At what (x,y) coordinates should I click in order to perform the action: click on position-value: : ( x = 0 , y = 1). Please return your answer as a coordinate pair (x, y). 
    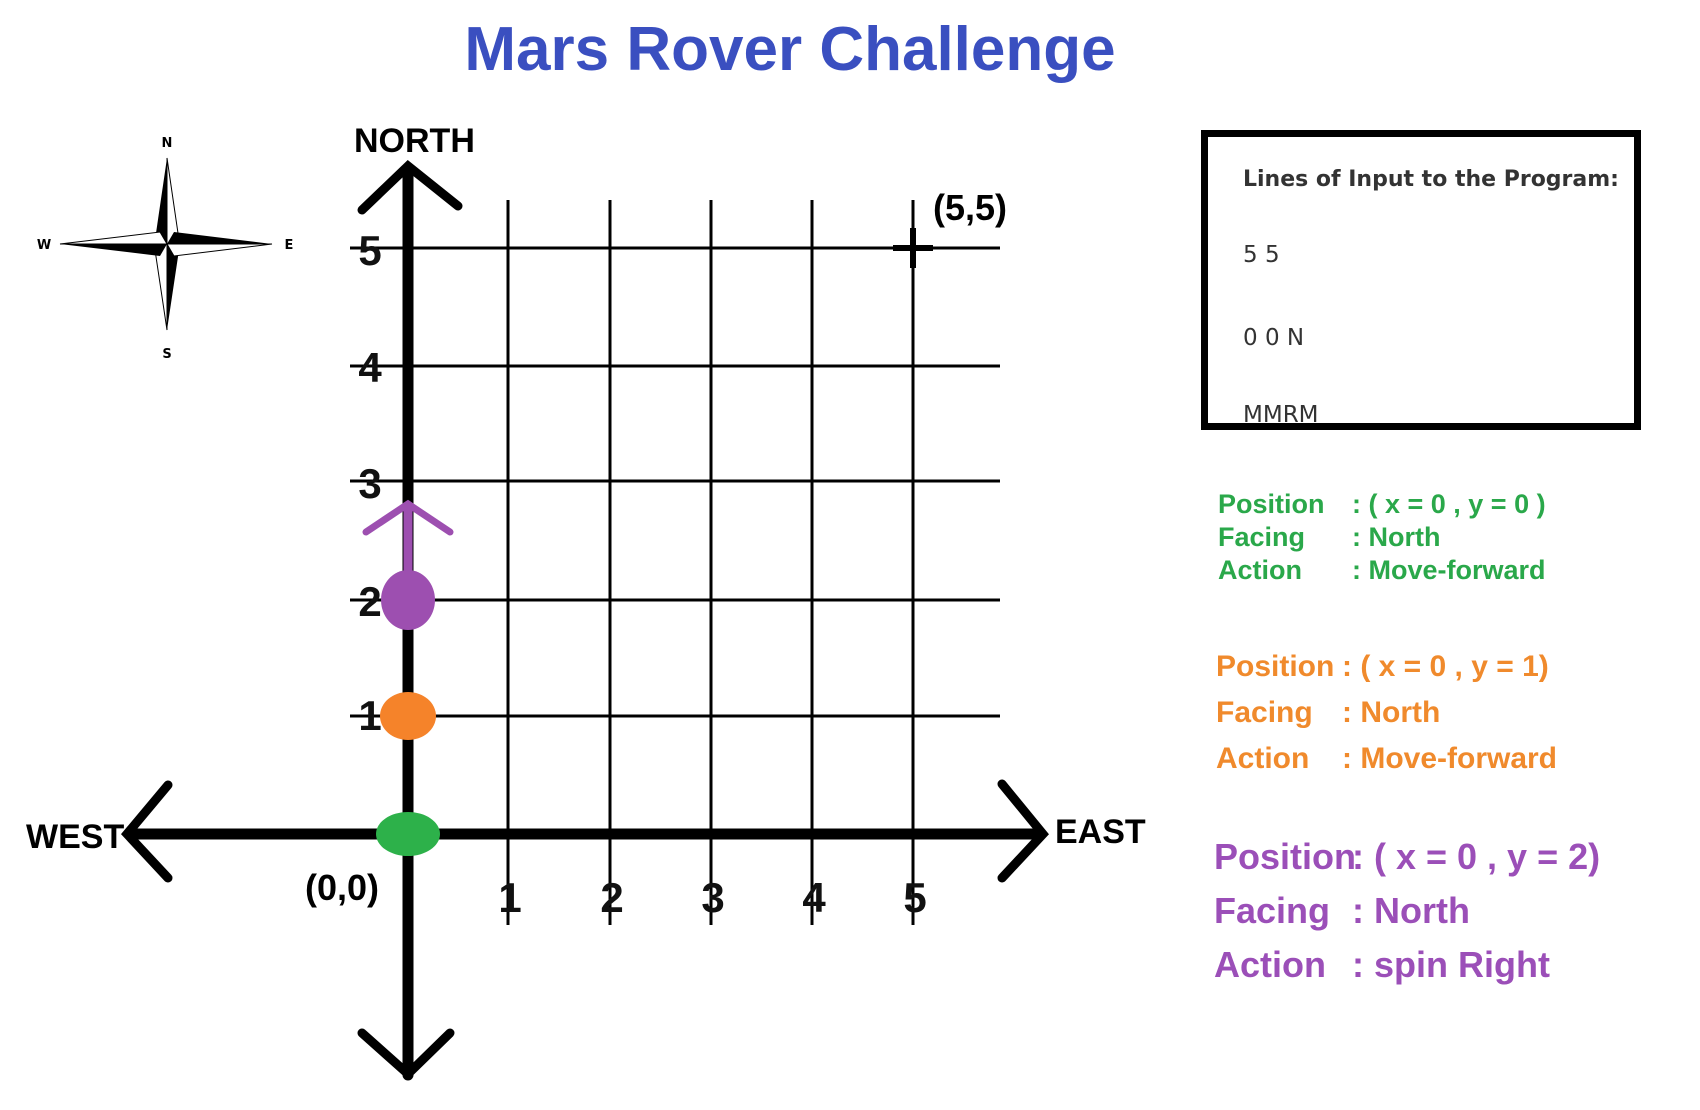
    Looking at the image, I should click on (1445, 666).